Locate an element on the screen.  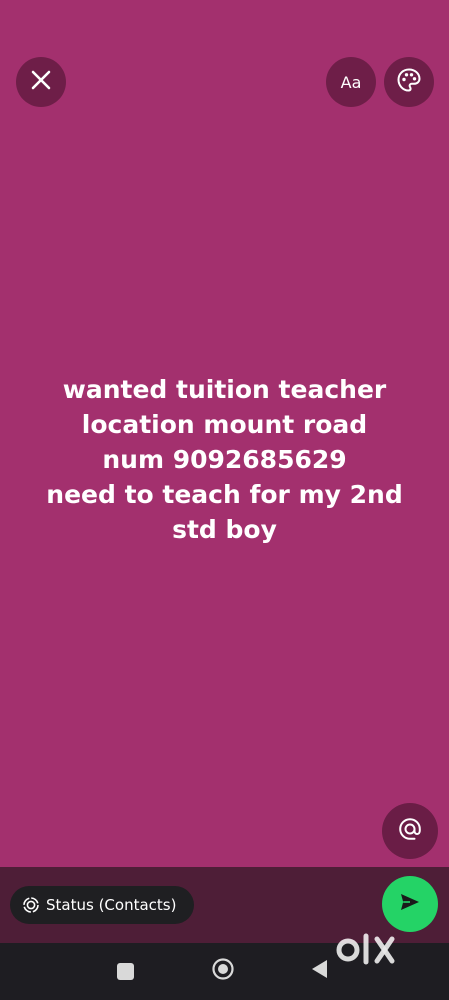
close-icon is located at coordinates (41, 82).